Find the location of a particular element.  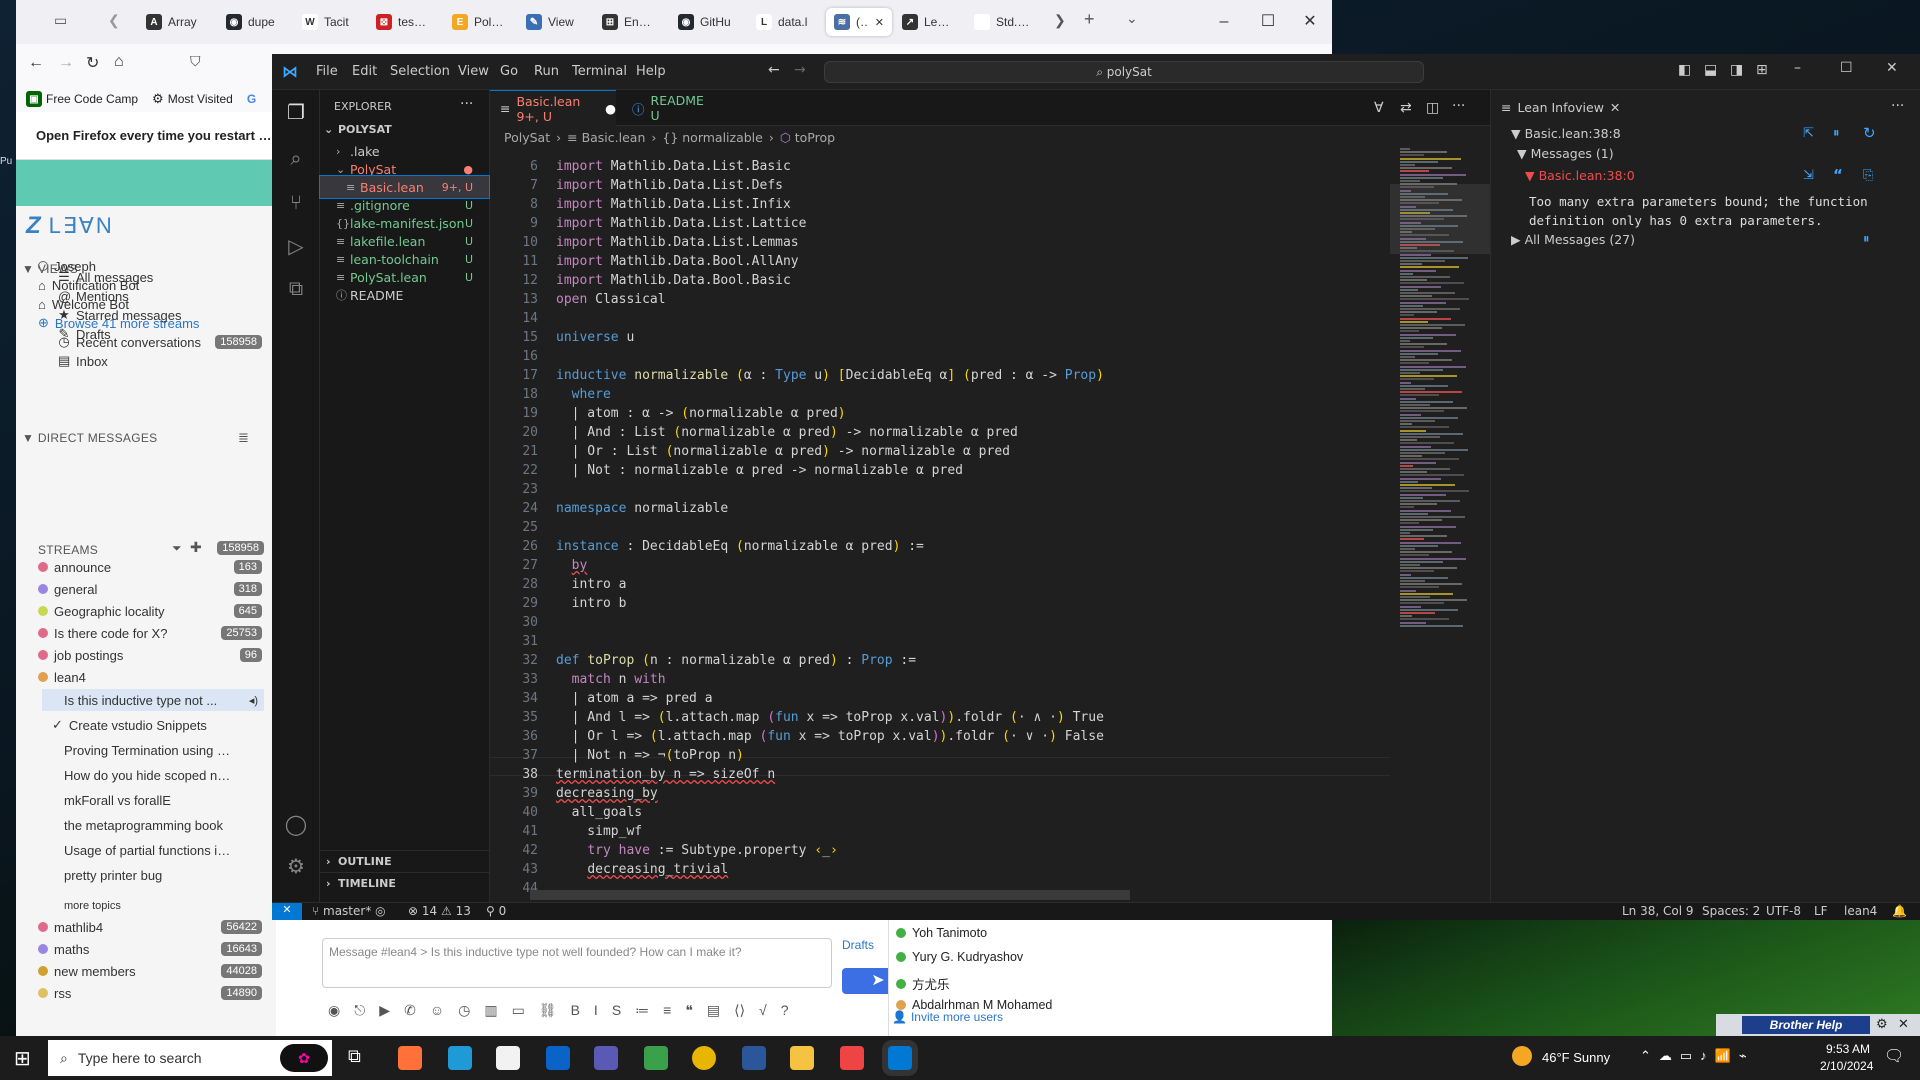

vscode-maximize-icon: ☐ is located at coordinates (1846, 68).